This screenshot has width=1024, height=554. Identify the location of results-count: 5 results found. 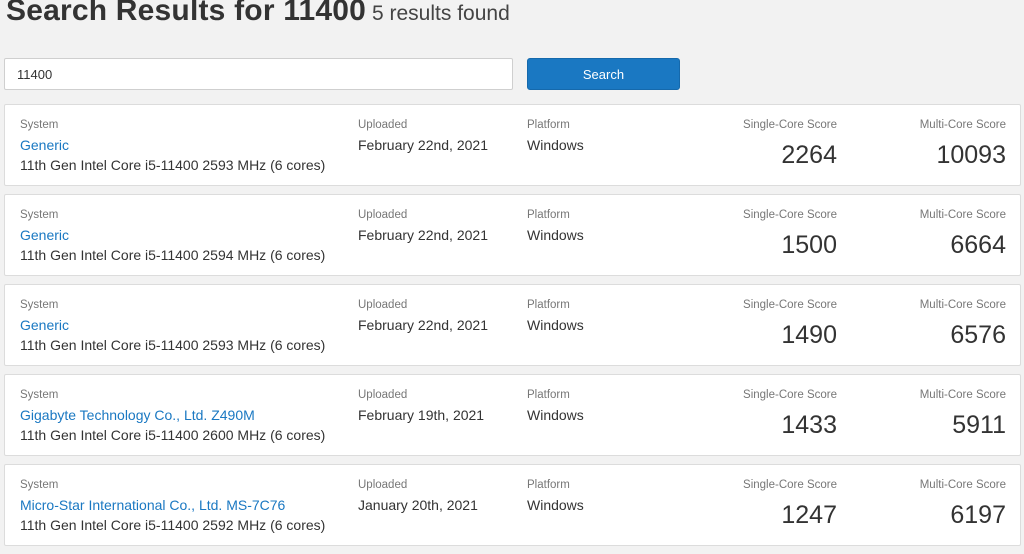
(441, 13).